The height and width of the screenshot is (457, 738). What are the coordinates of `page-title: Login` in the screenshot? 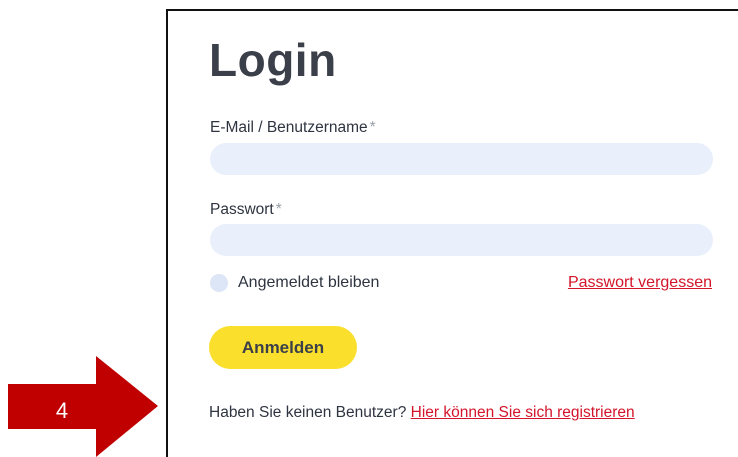 It's located at (273, 60).